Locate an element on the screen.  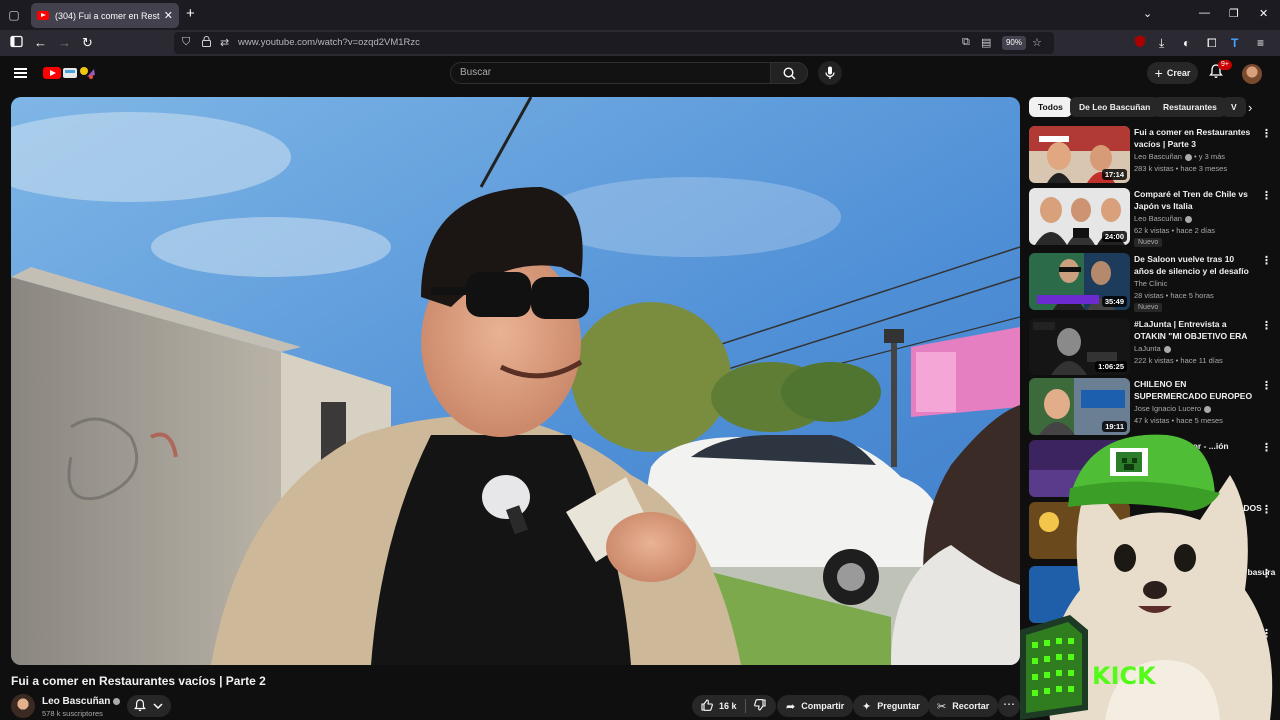
dislike-icon is located at coordinates (759, 706).